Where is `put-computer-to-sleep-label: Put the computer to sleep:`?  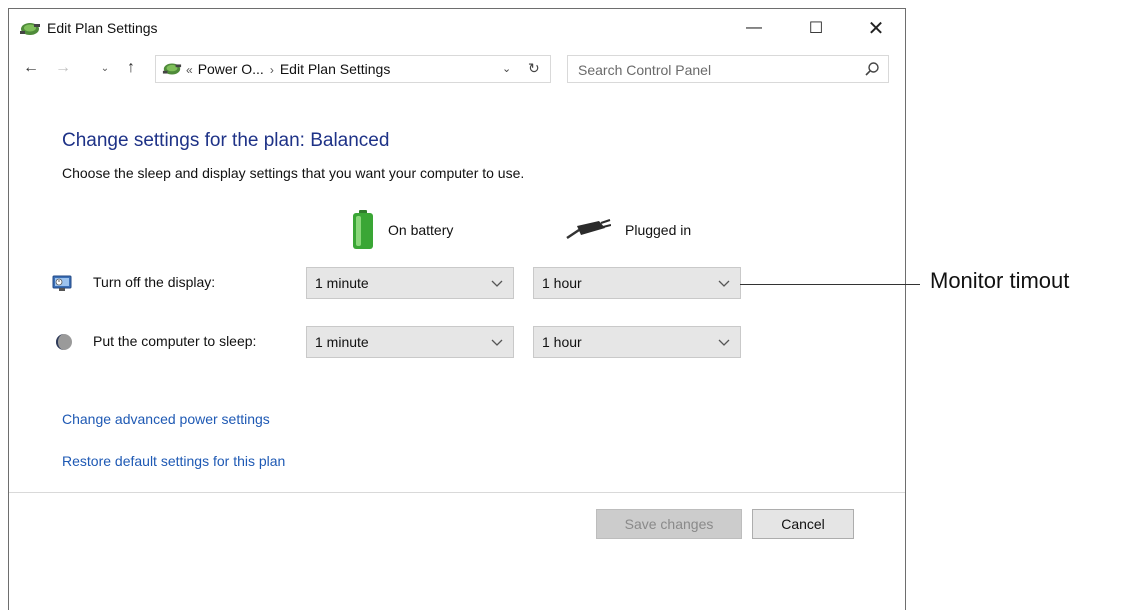
put-computer-to-sleep-label: Put the computer to sleep: is located at coordinates (175, 341).